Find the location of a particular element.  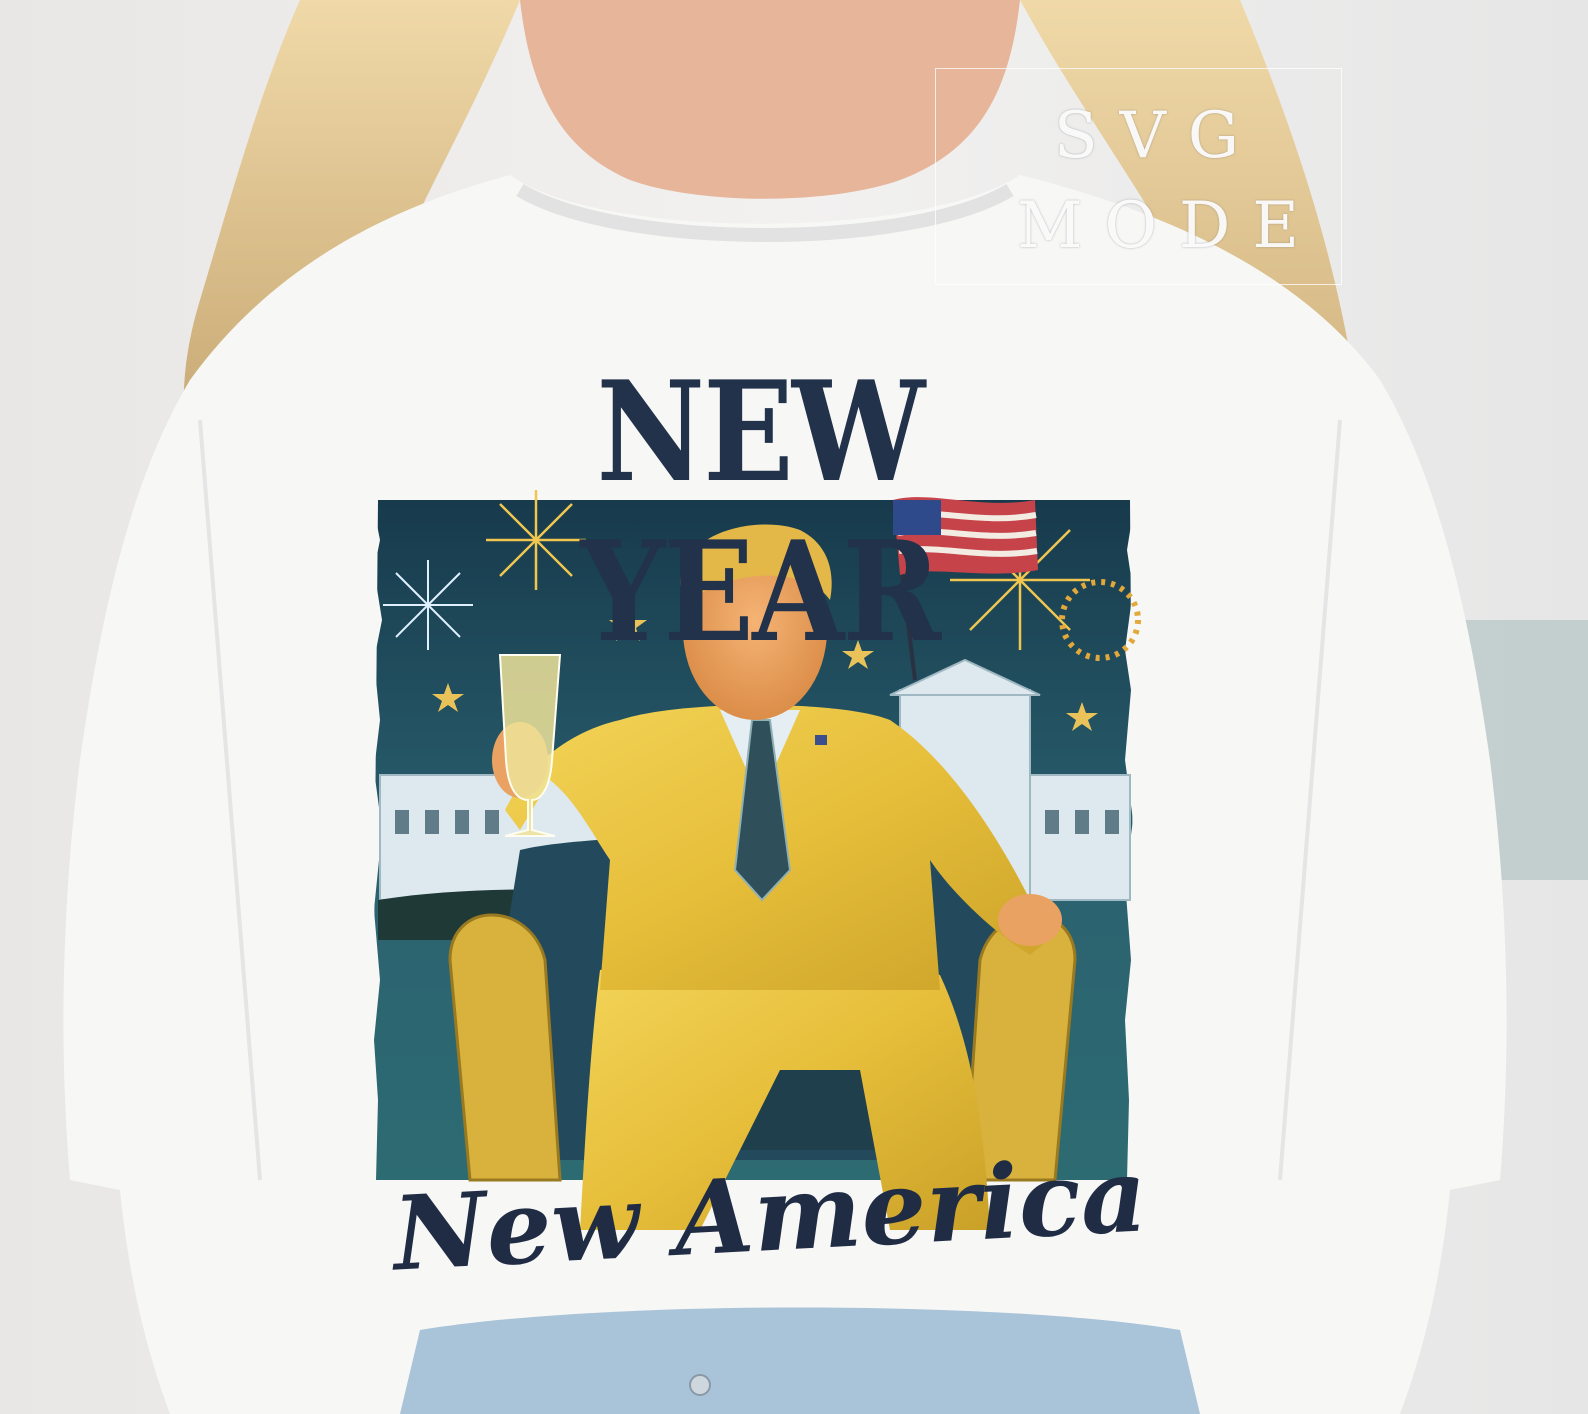

watermark-logo: SVG MODE is located at coordinates (1138, 176).